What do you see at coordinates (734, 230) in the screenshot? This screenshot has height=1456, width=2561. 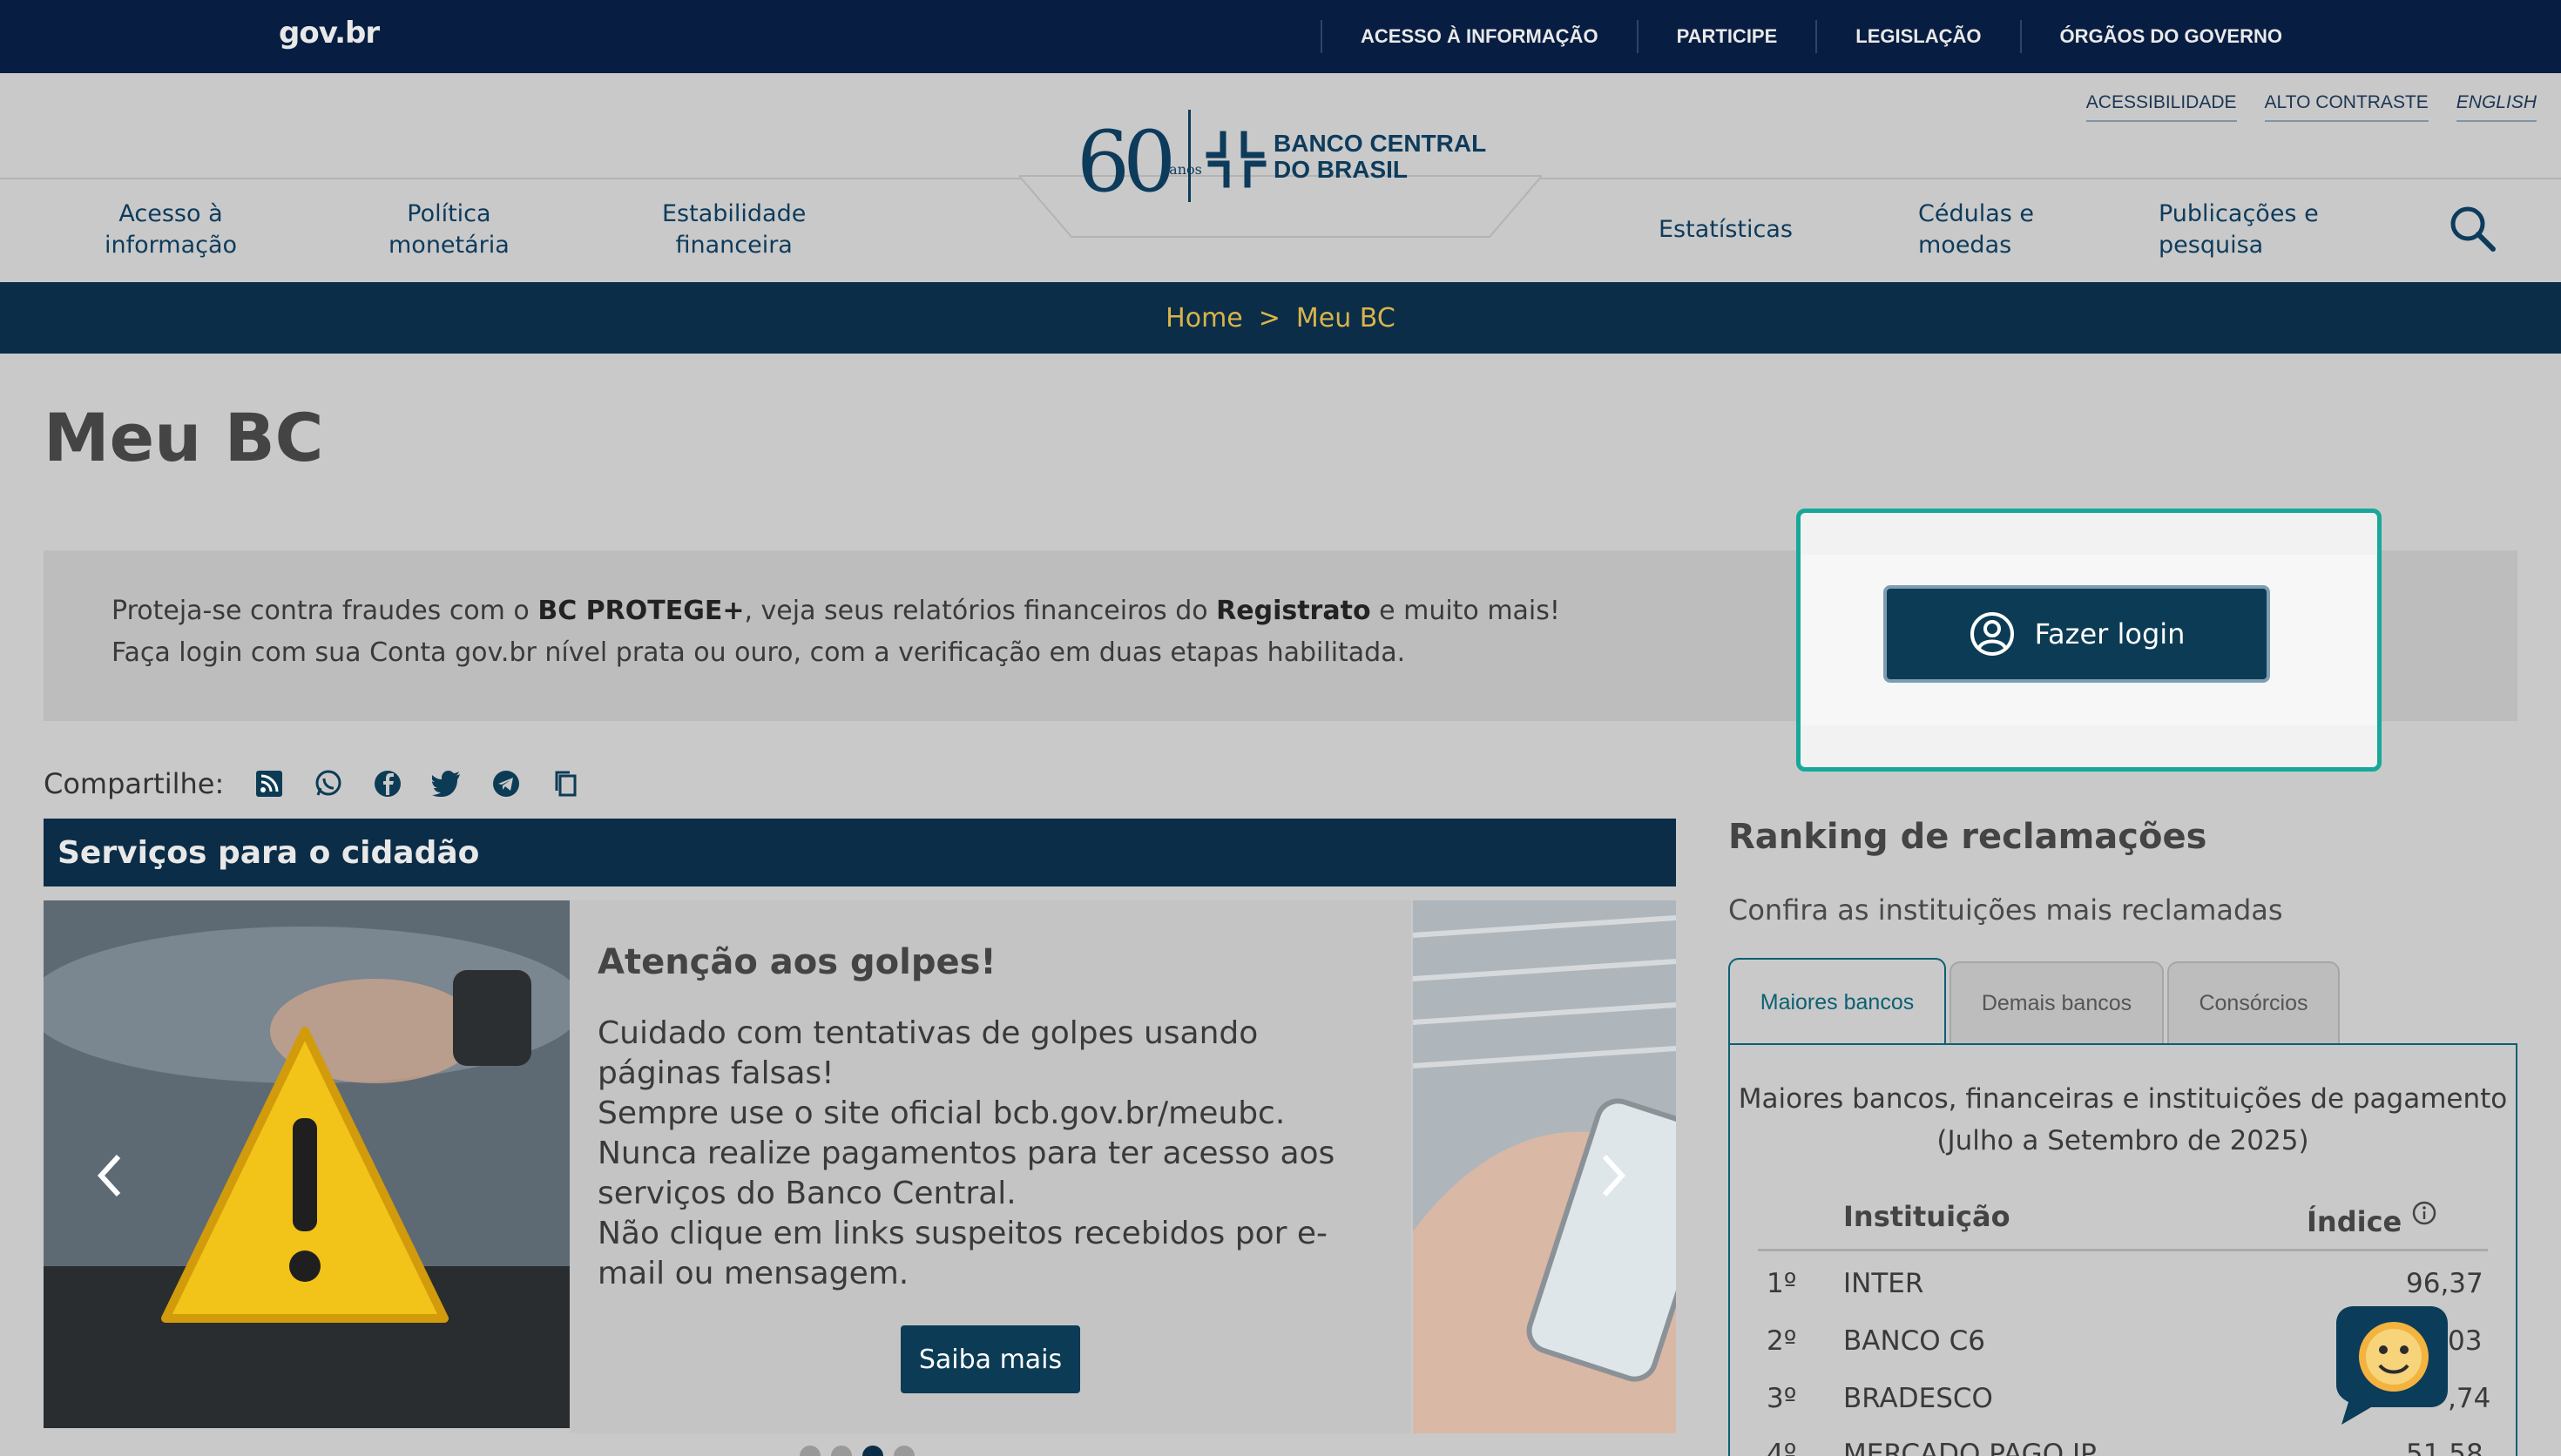 I see `nav-estabilidade-financeira: Estabilidade financeira` at bounding box center [734, 230].